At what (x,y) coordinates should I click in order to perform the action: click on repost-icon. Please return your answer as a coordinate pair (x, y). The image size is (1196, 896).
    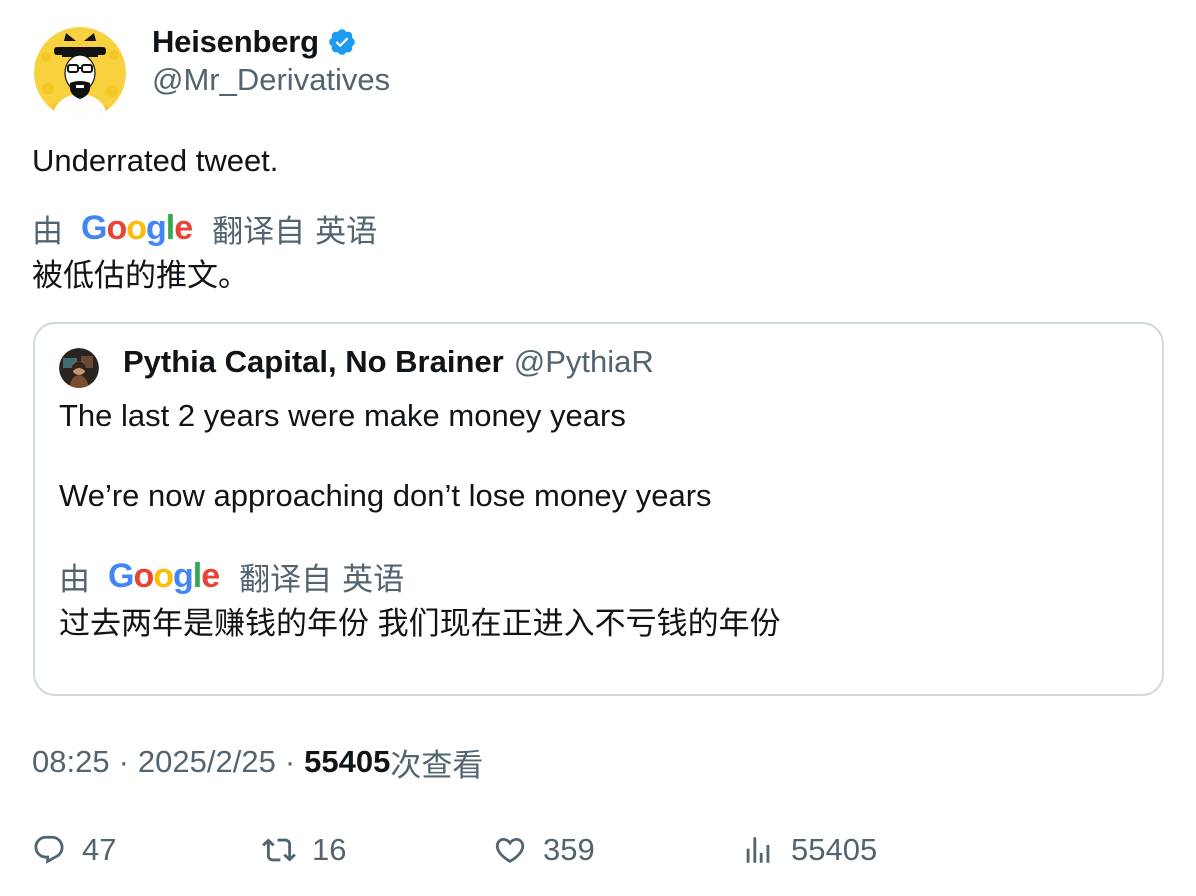
    Looking at the image, I should click on (279, 850).